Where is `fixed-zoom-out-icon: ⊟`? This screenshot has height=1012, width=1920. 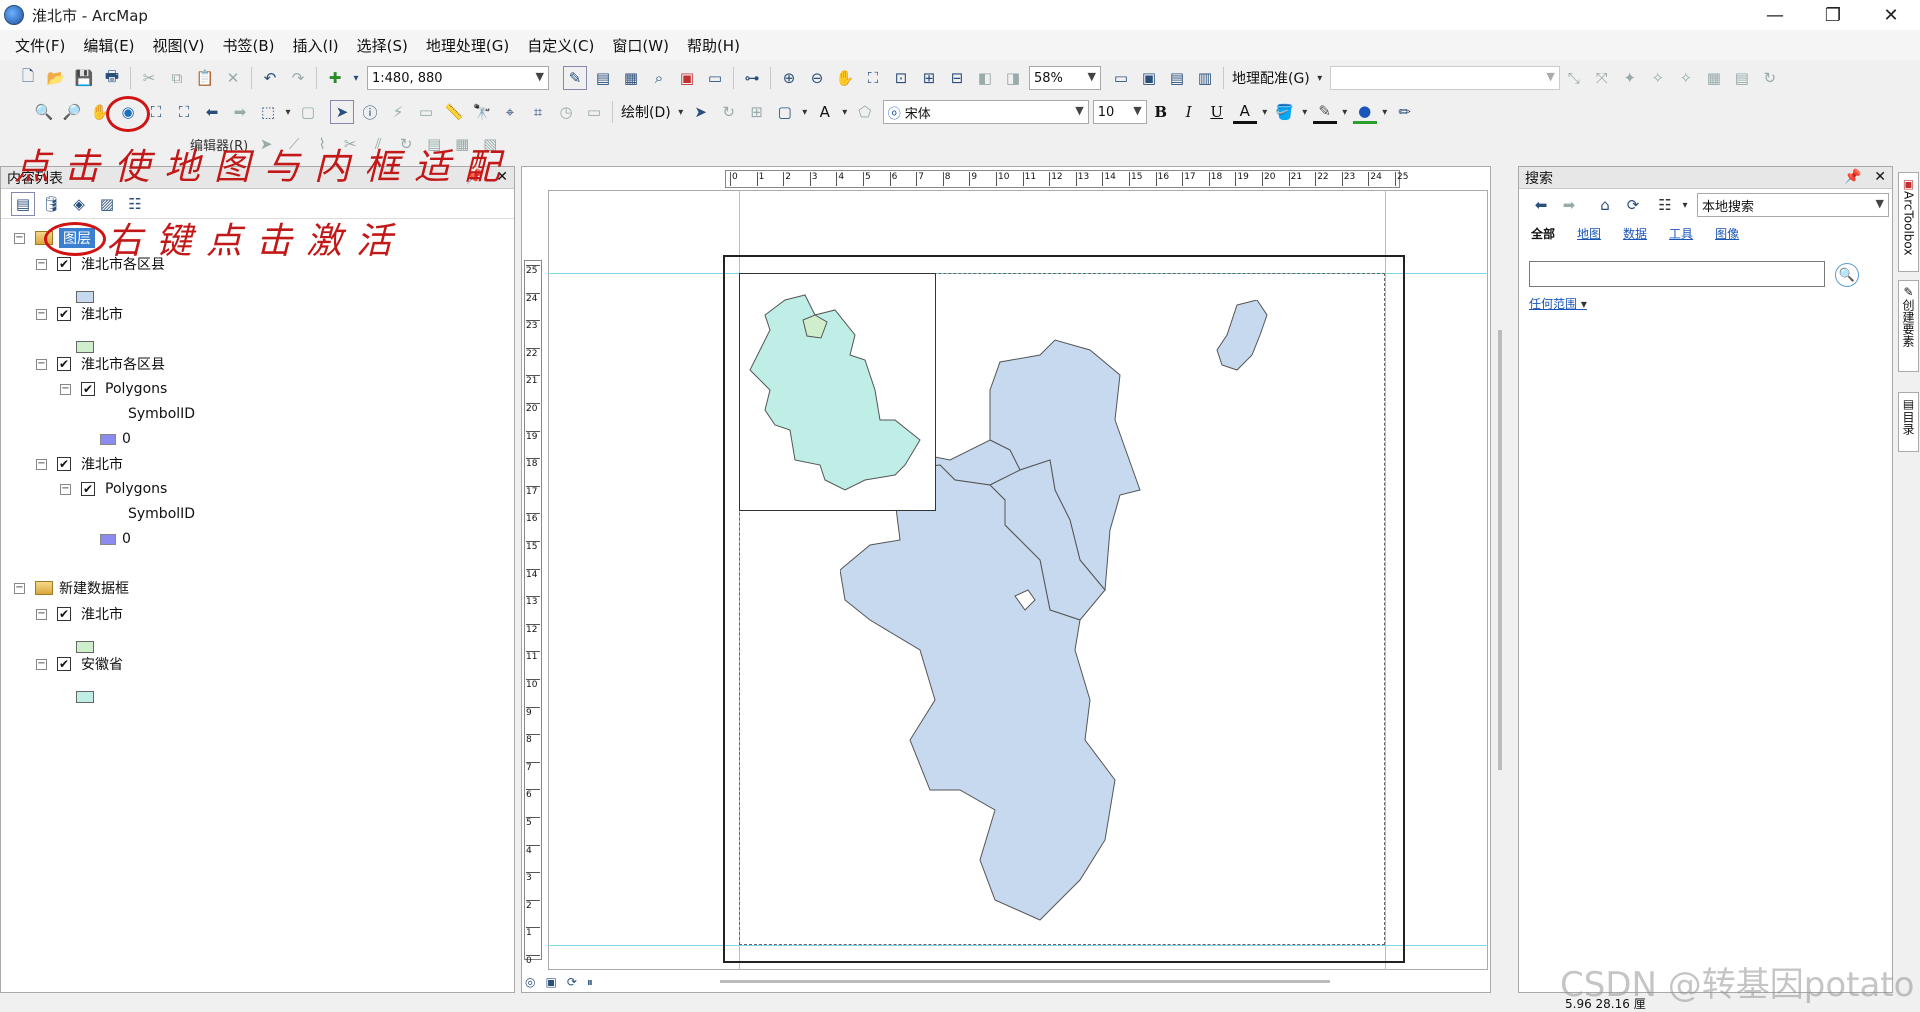
fixed-zoom-out-icon: ⊟ is located at coordinates (957, 78).